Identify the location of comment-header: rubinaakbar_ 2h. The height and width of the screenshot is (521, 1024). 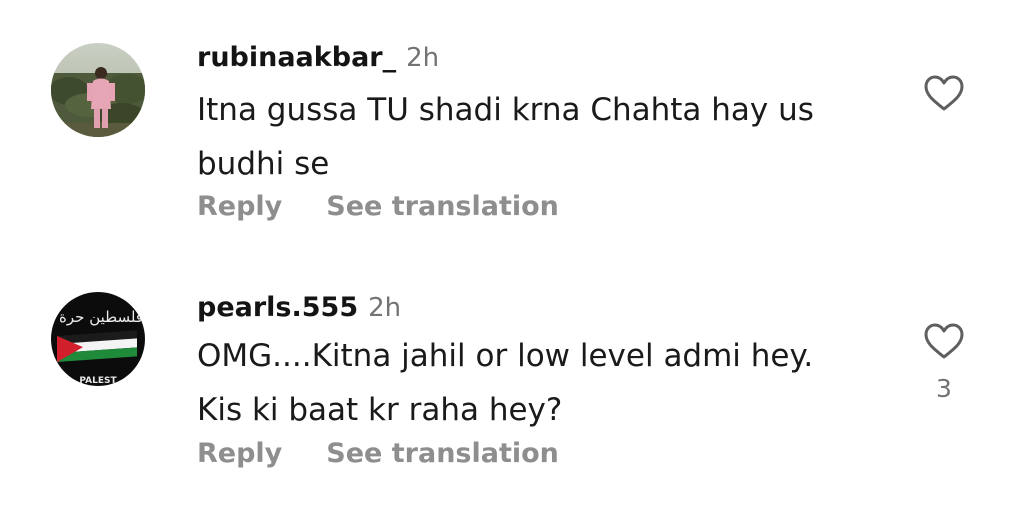
(318, 59).